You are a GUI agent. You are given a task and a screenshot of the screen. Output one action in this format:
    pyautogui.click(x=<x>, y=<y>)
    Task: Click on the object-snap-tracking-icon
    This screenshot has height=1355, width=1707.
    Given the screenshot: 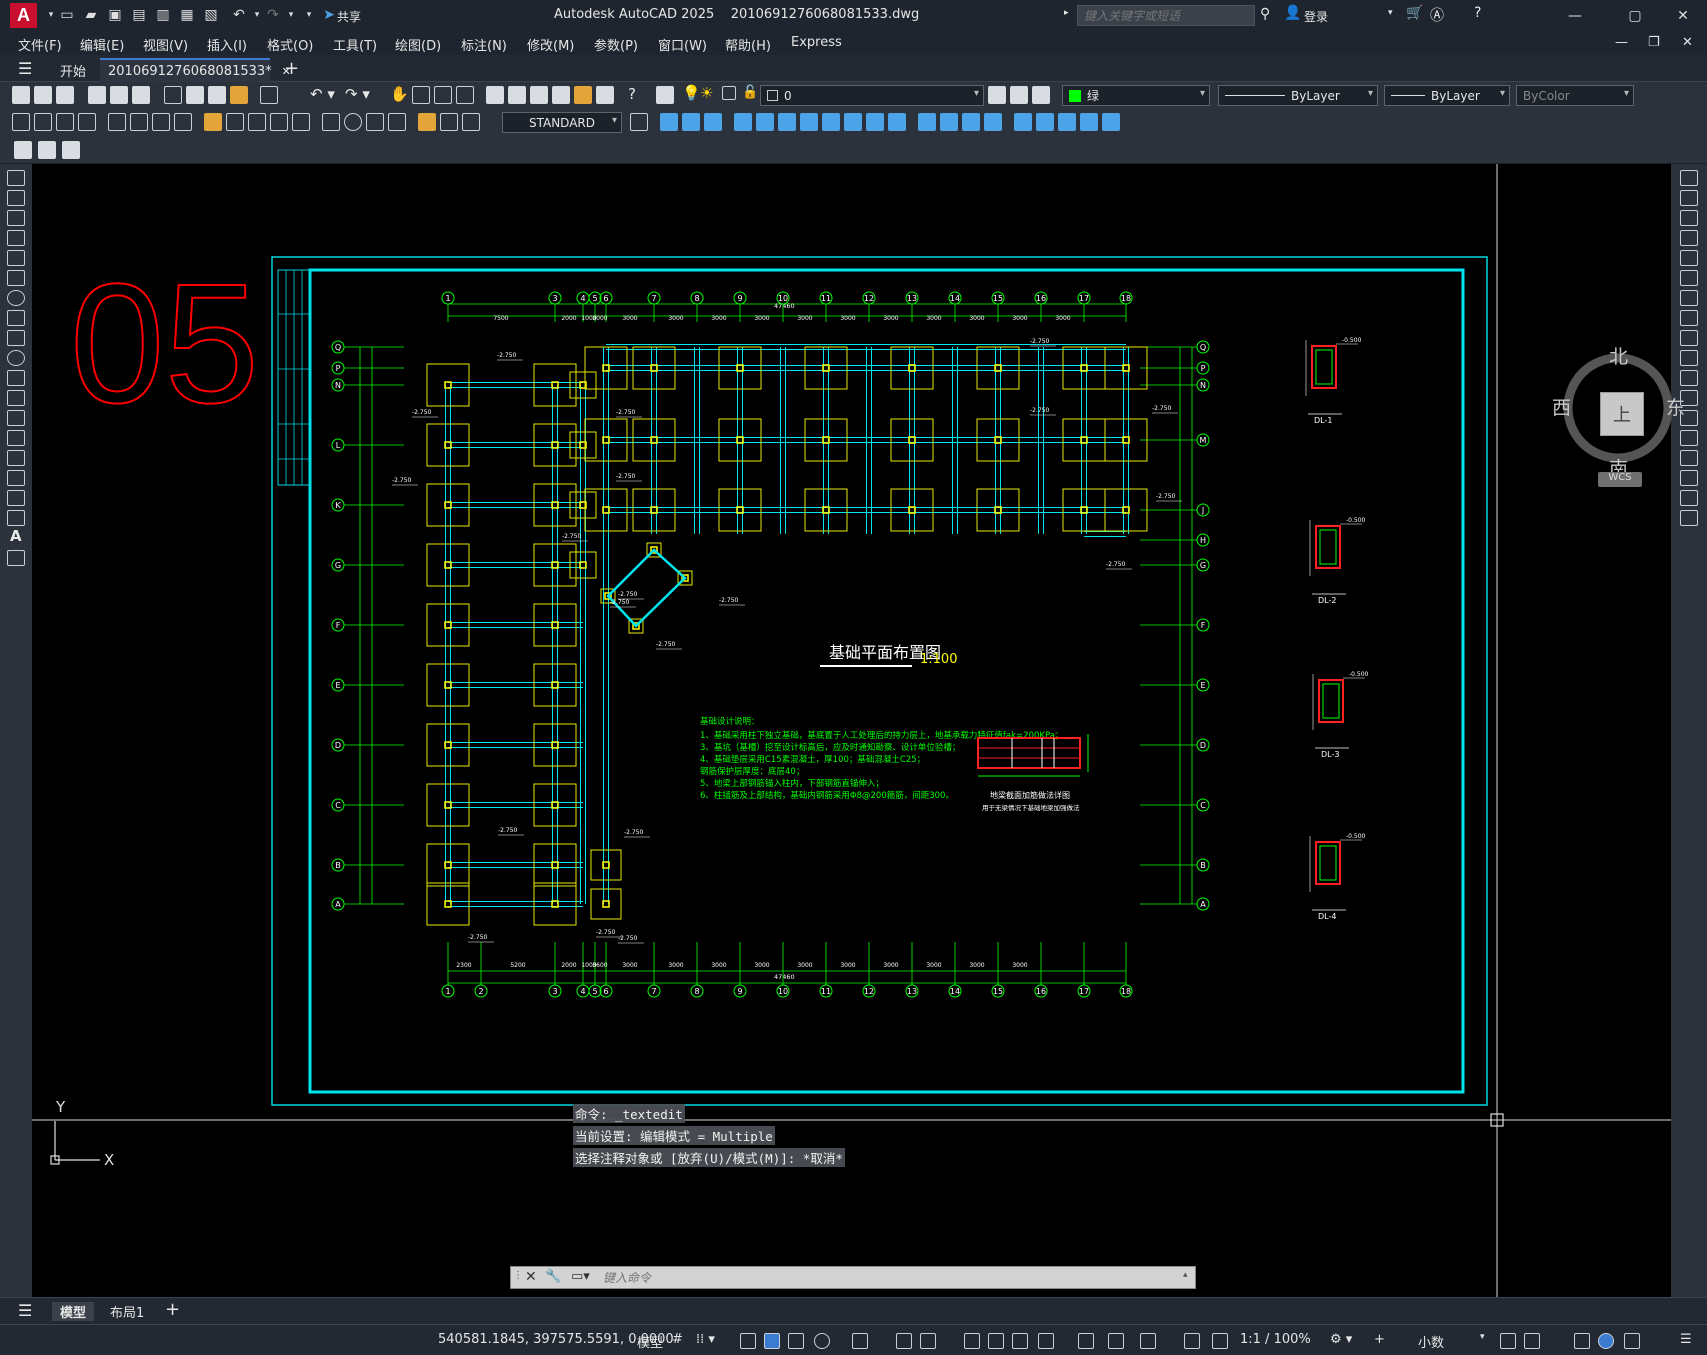 What is the action you would take?
    pyautogui.click(x=904, y=1341)
    